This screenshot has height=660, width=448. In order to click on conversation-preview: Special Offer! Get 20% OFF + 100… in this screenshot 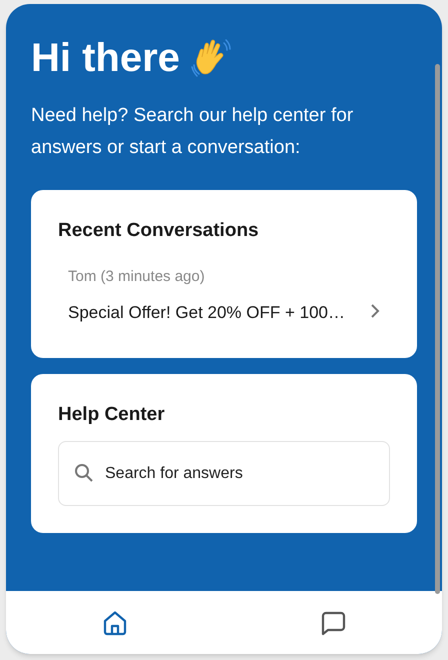, I will do `click(207, 313)`.